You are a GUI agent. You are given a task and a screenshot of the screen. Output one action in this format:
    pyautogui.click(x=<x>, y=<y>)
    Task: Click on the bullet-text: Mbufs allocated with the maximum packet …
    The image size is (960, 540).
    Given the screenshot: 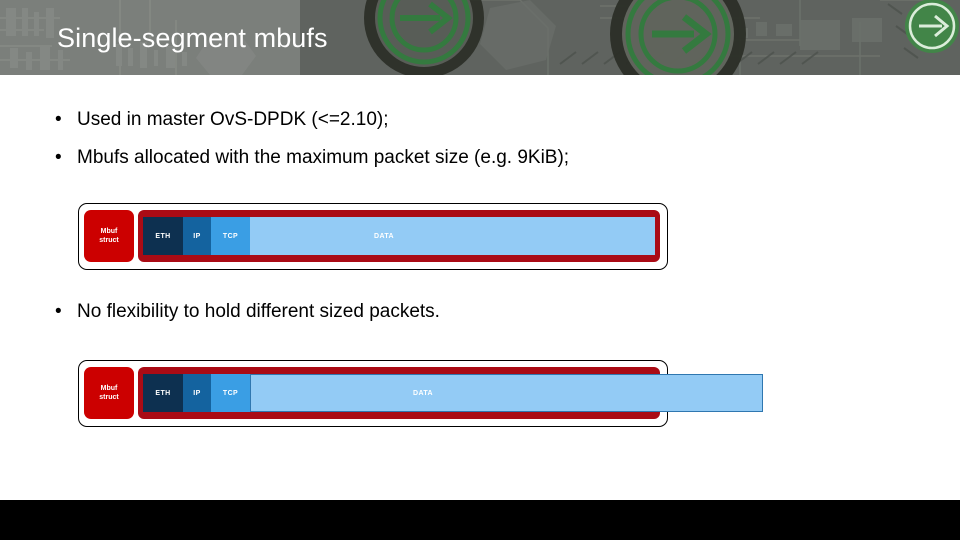 What is the action you would take?
    pyautogui.click(x=323, y=157)
    